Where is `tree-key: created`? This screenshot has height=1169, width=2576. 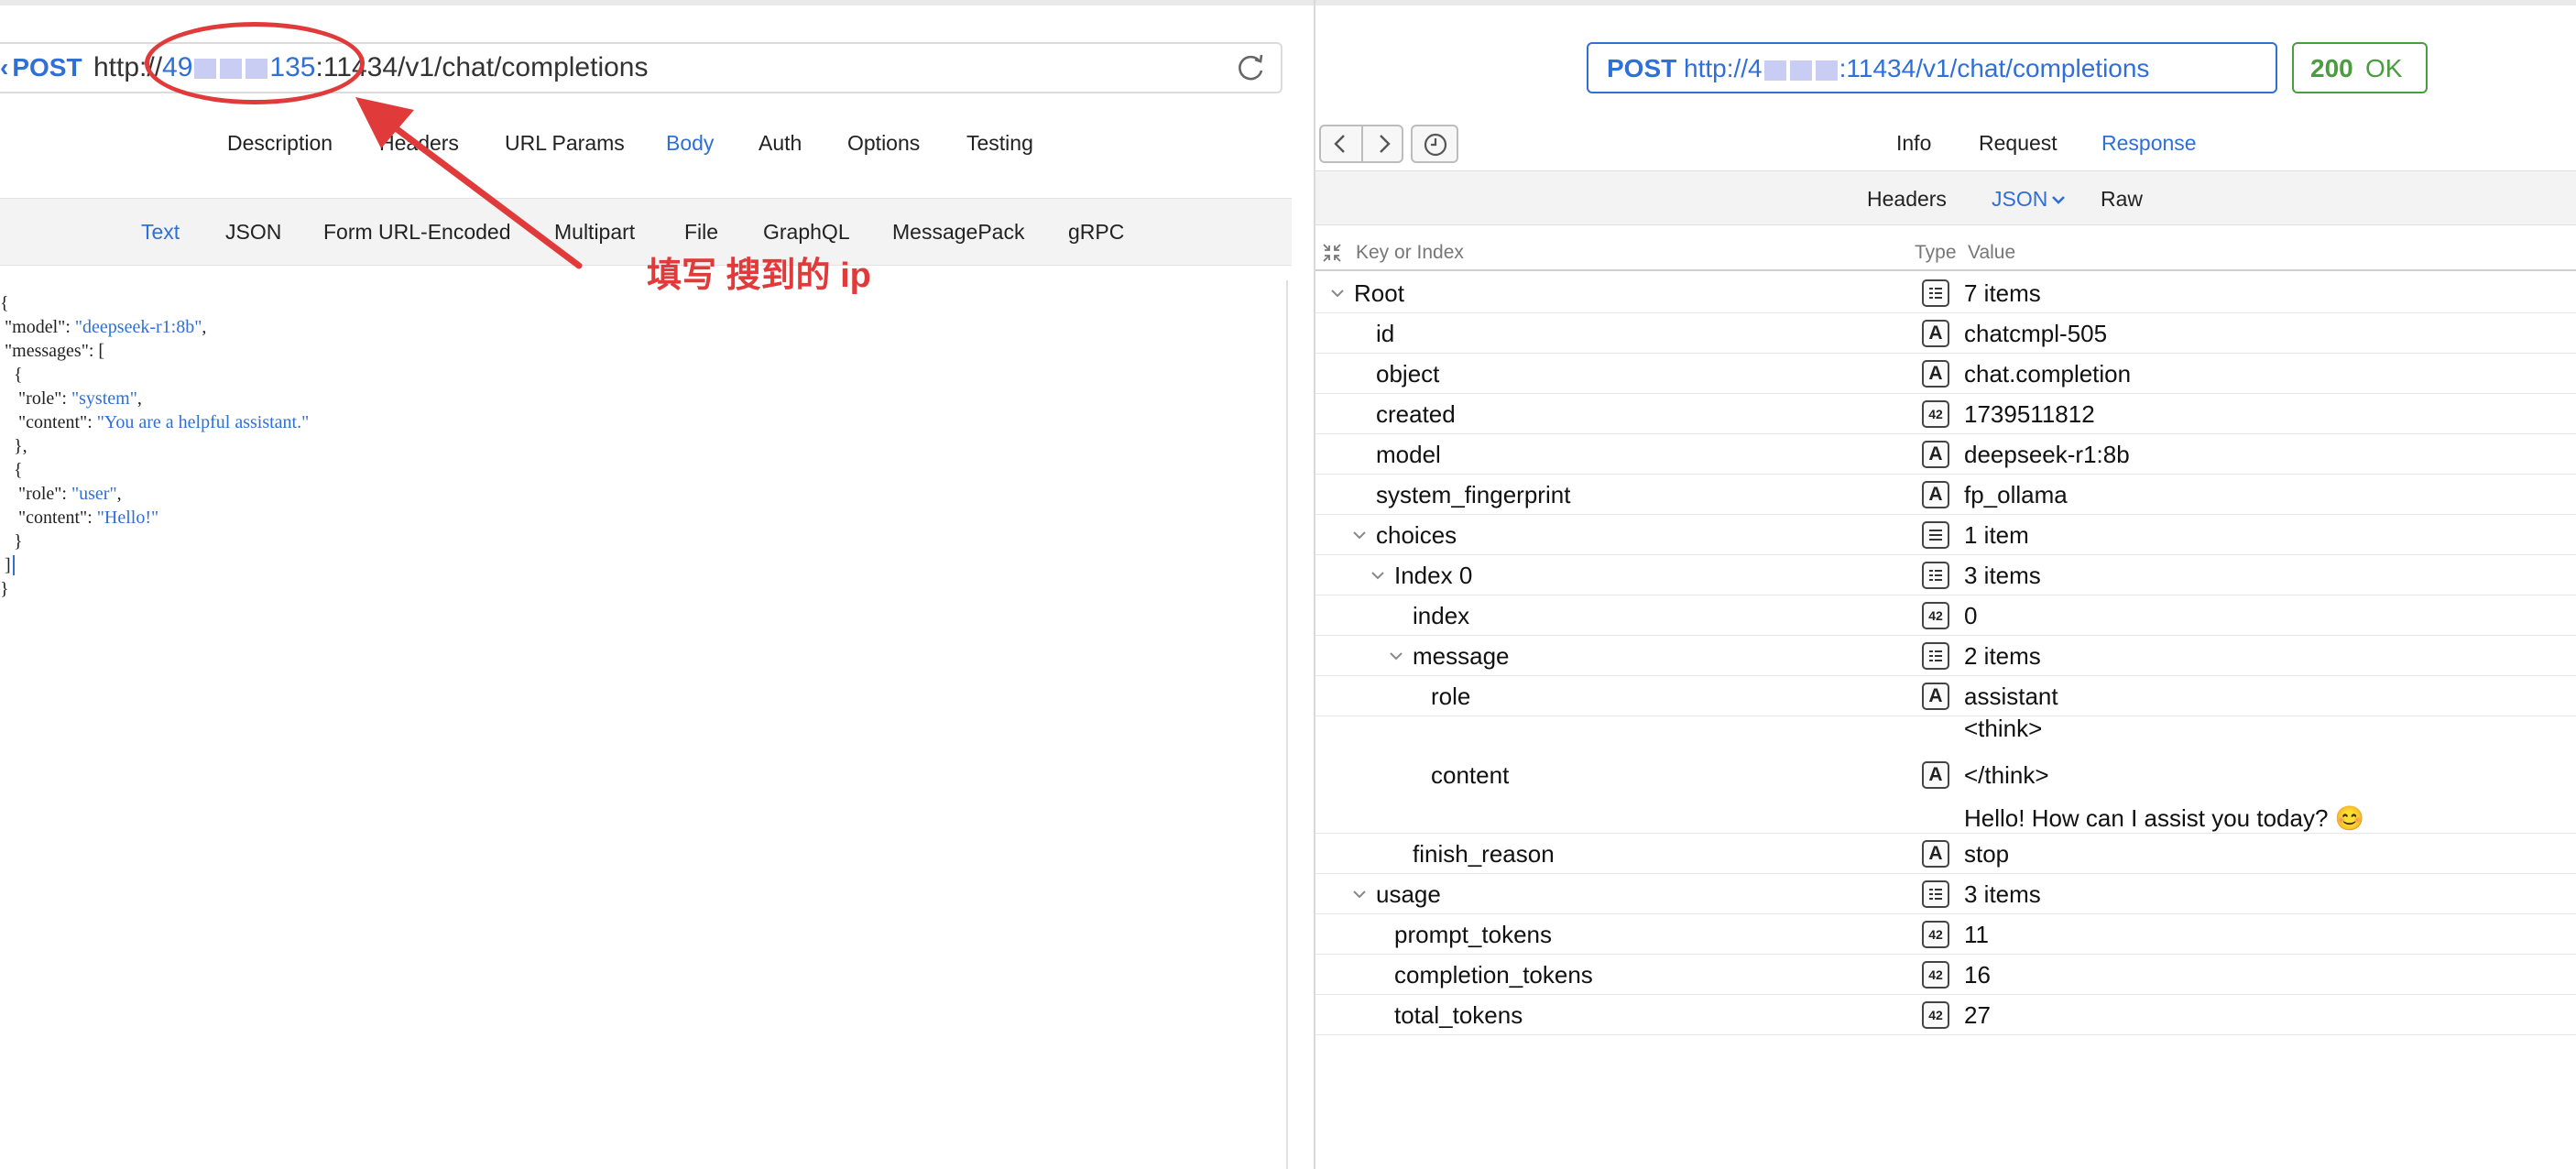
tree-key: created is located at coordinates (1416, 414).